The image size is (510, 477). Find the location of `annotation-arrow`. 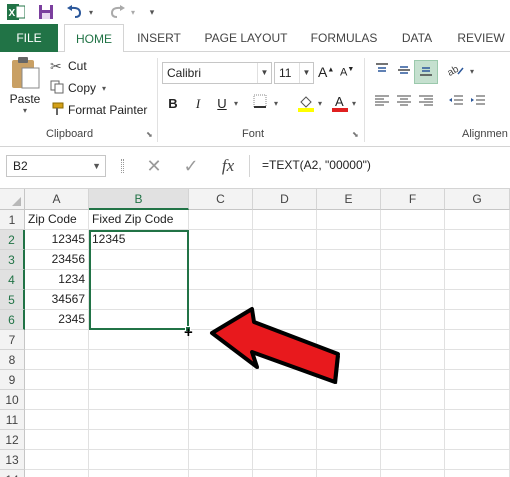

annotation-arrow is located at coordinates (275, 345).